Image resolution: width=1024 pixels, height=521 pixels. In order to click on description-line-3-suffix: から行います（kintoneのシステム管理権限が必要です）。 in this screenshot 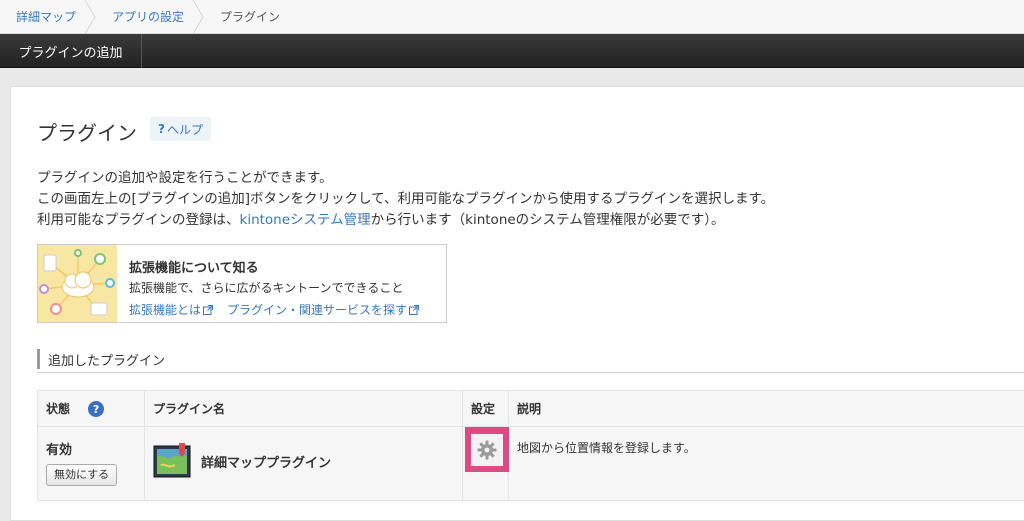, I will do `click(547, 220)`.